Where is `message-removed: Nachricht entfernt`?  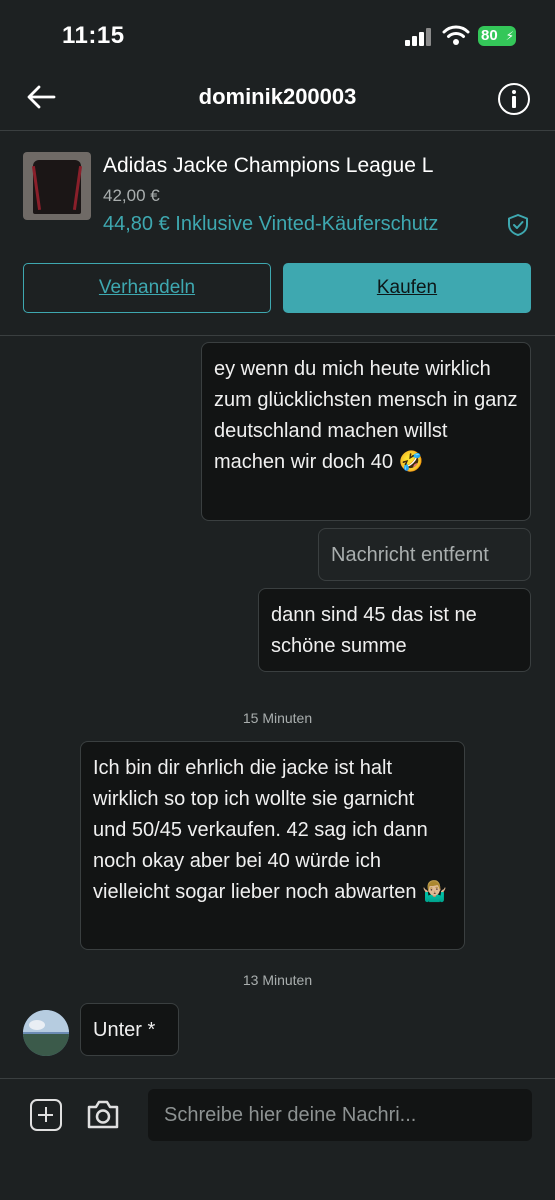 message-removed: Nachricht entfernt is located at coordinates (424, 554).